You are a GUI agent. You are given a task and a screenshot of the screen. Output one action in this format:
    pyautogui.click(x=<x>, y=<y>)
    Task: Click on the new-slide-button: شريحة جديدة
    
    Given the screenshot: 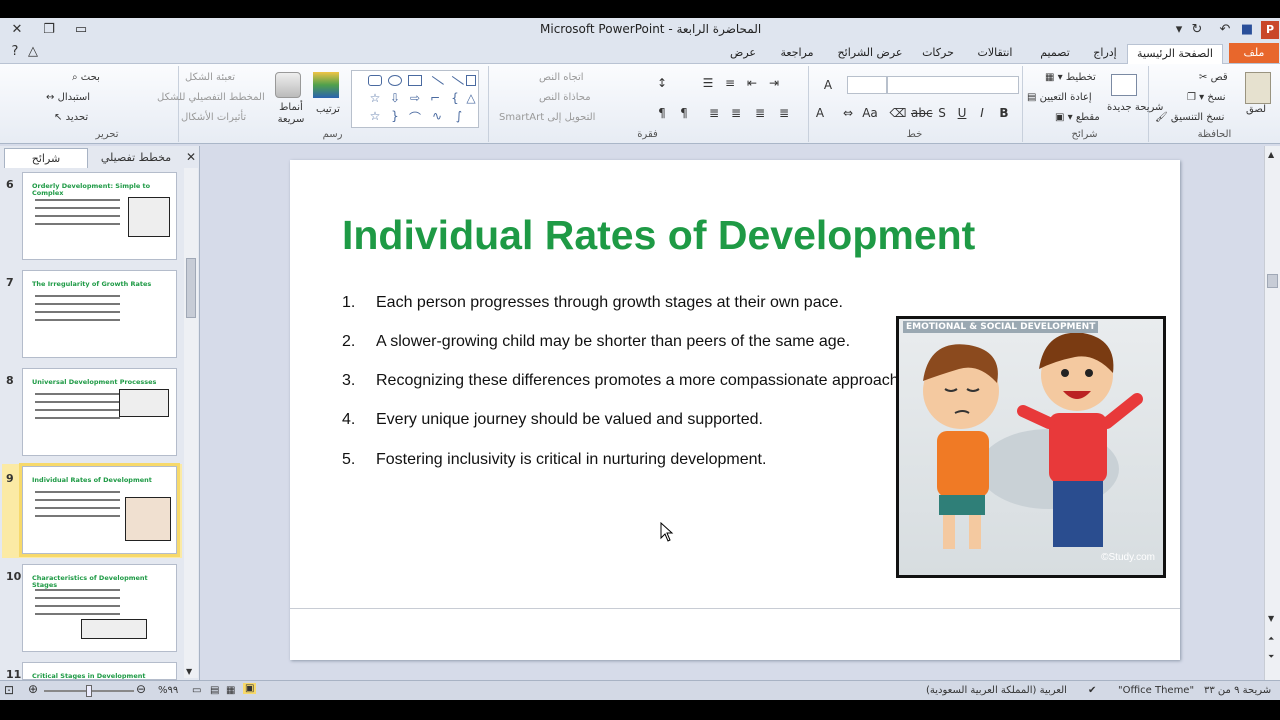 What is the action you would take?
    pyautogui.click(x=1135, y=107)
    